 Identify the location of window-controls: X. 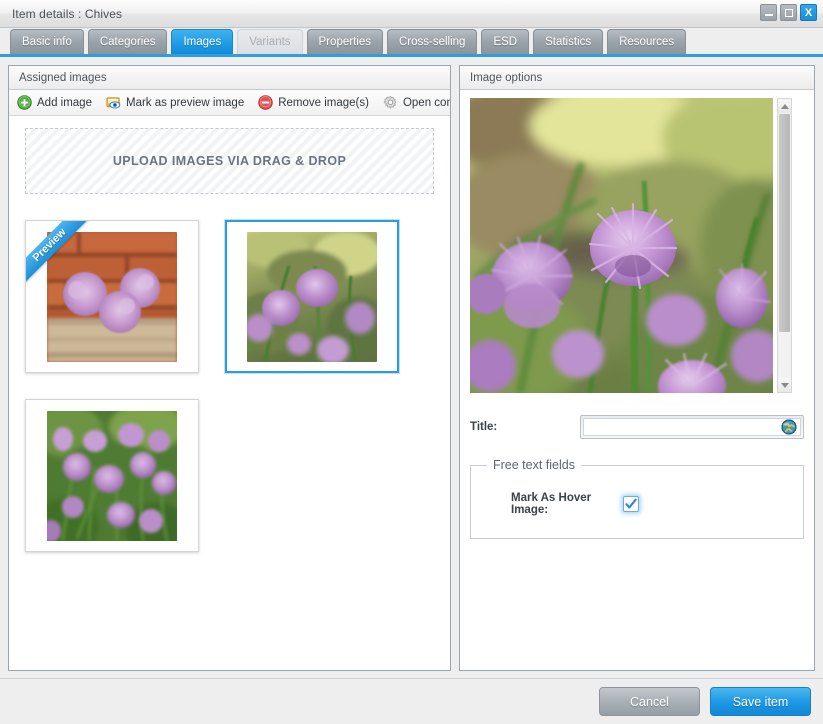
(788, 12).